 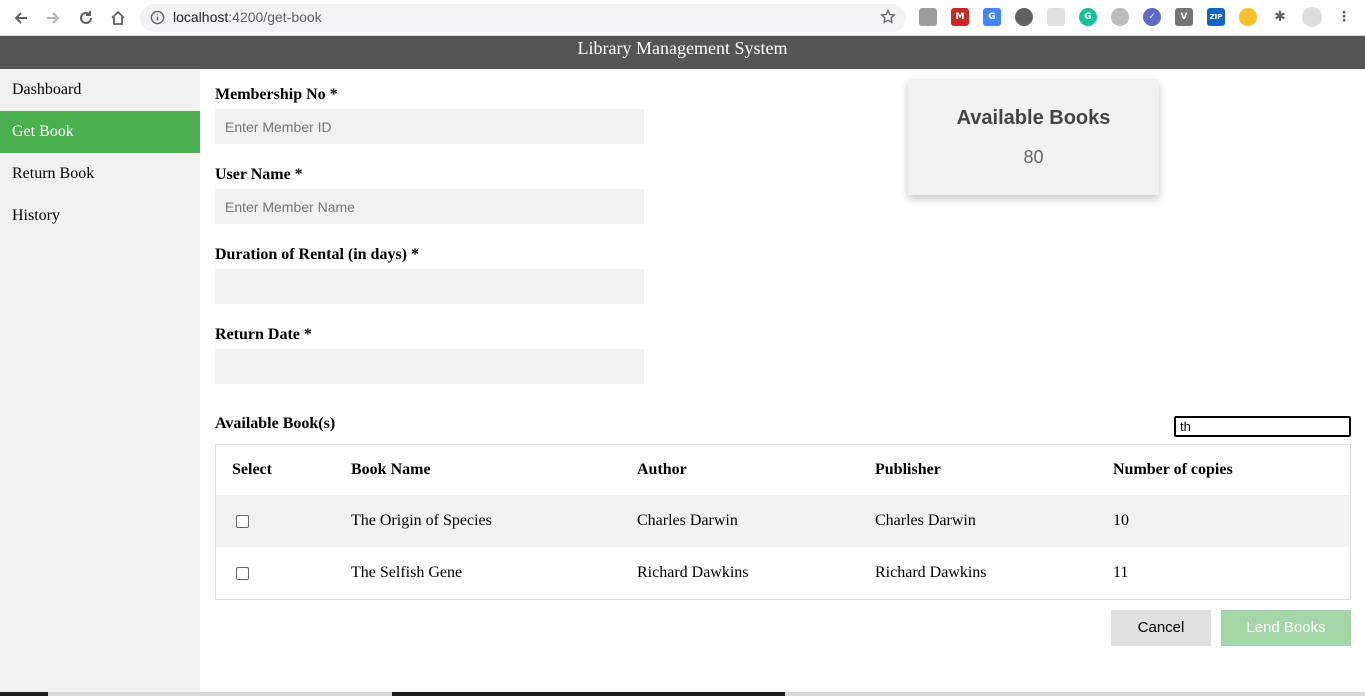 What do you see at coordinates (1033, 157) in the screenshot?
I see `card-count: 80` at bounding box center [1033, 157].